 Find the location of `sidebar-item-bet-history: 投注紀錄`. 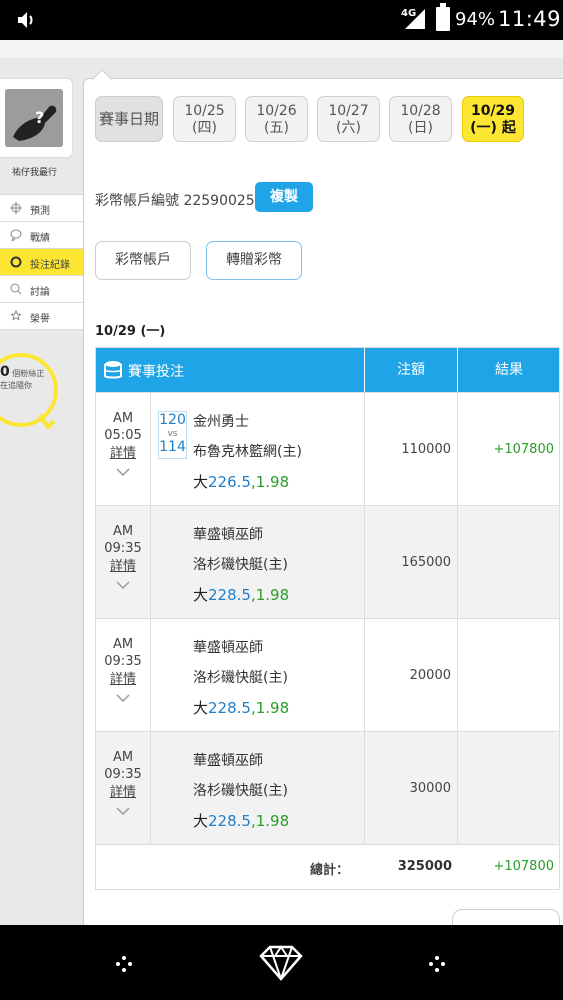

sidebar-item-bet-history: 投注紀錄 is located at coordinates (48, 262).